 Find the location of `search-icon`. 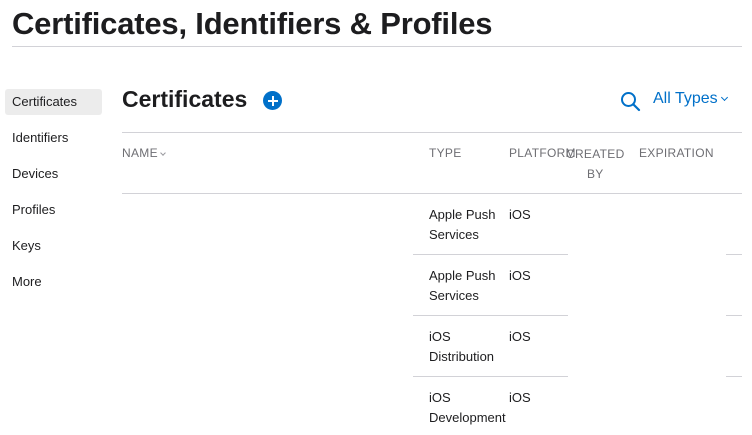

search-icon is located at coordinates (630, 101).